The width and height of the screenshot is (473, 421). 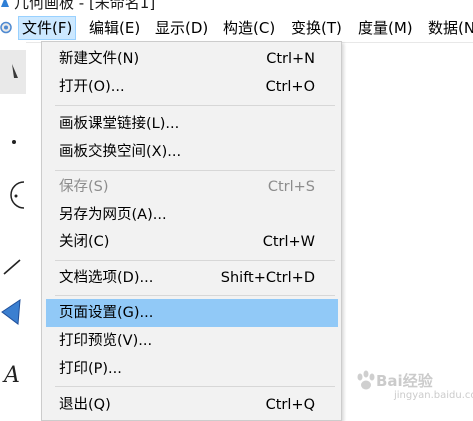 I want to click on window-title: 几何画板 - [未命名1], so click(x=85, y=6).